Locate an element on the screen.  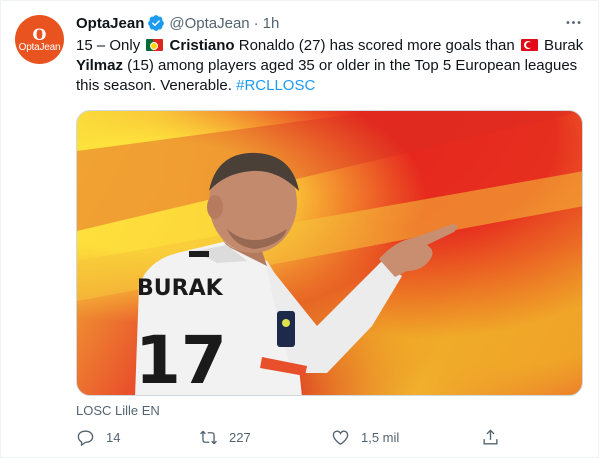
portugal-flag-icon is located at coordinates (155, 45).